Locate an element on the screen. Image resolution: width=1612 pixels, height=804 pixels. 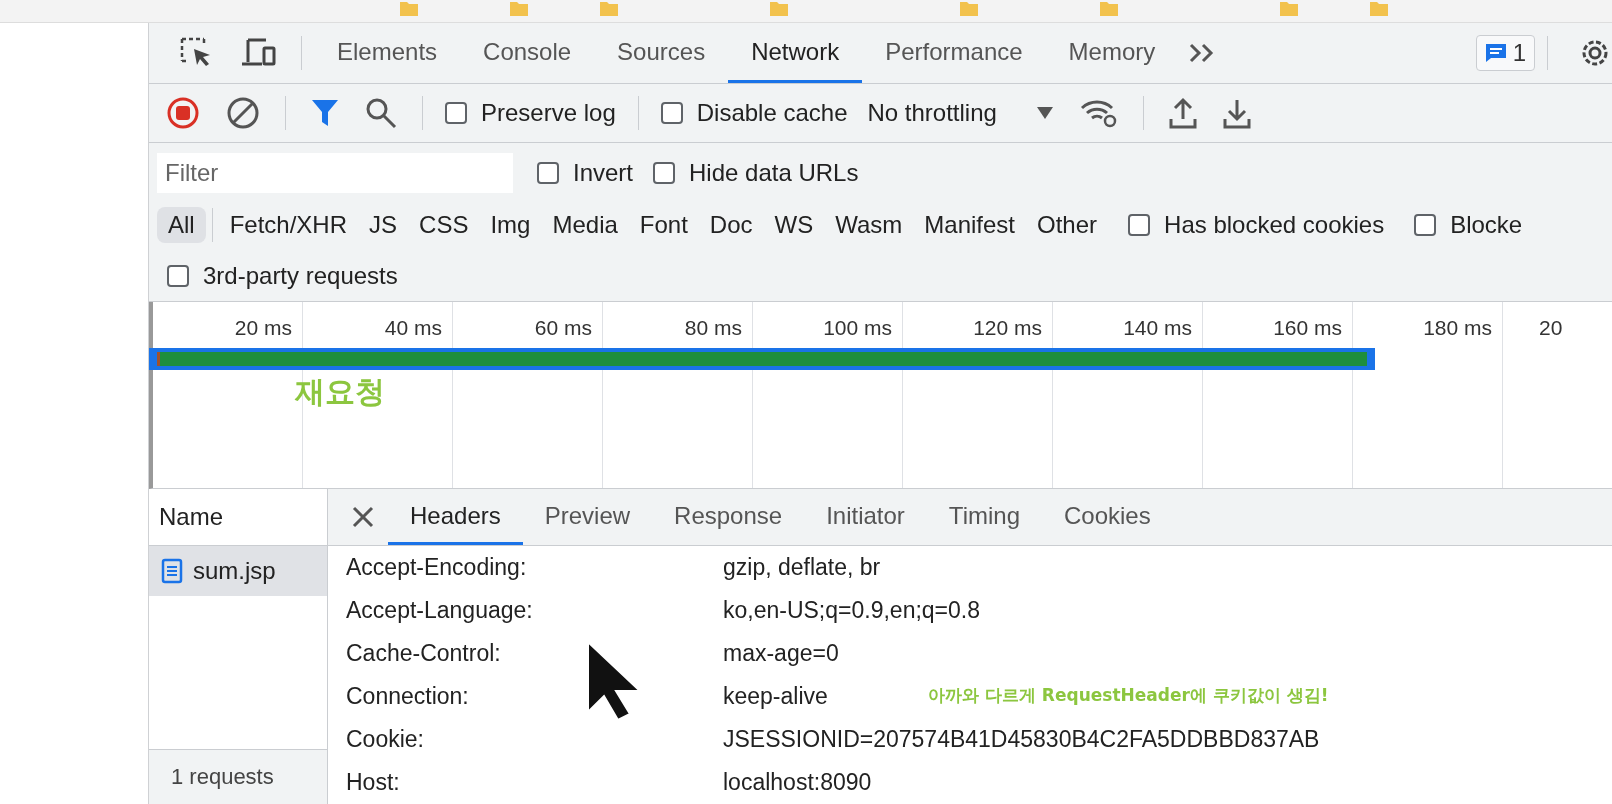
checkbox: Invert is located at coordinates (585, 173).